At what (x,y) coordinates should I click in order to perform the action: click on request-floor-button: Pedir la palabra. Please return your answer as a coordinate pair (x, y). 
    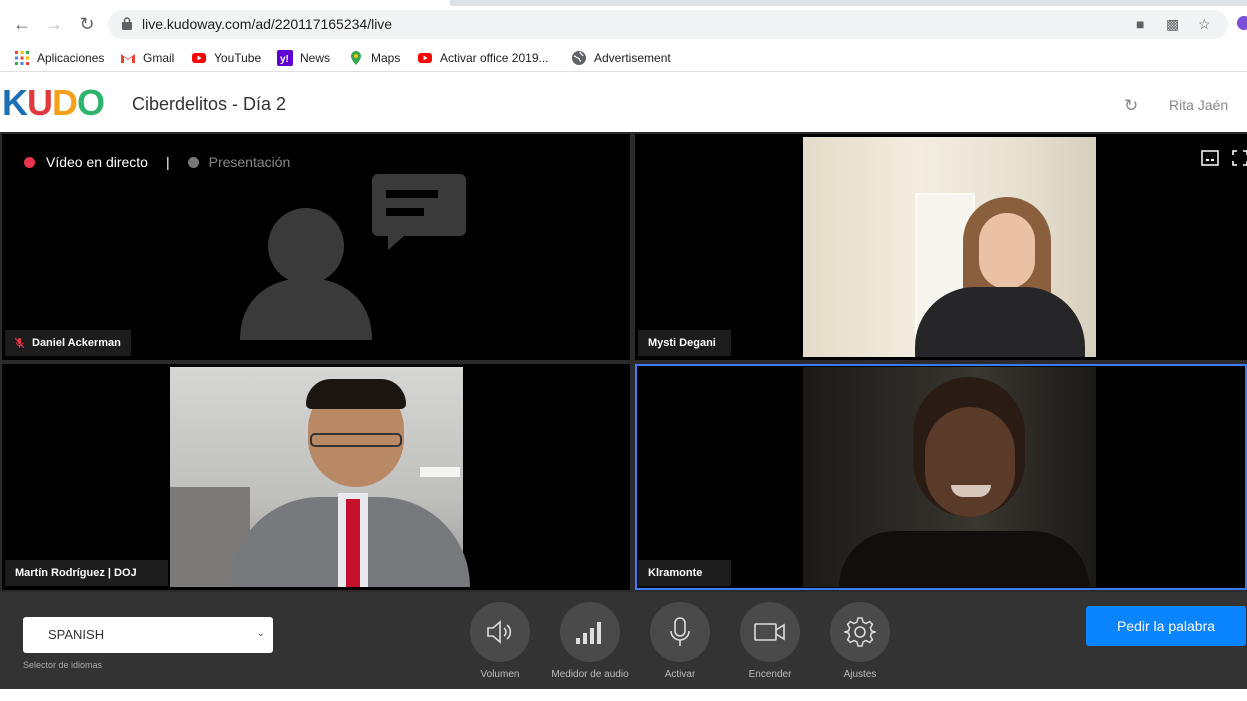
    Looking at the image, I should click on (1166, 626).